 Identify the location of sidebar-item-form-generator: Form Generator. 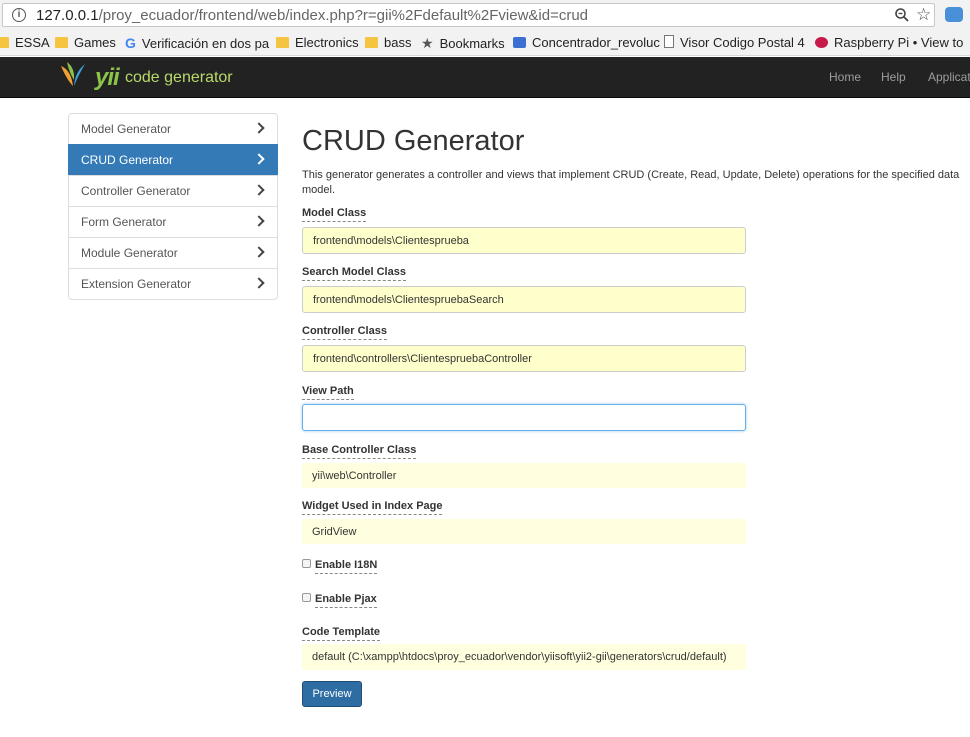
(173, 222).